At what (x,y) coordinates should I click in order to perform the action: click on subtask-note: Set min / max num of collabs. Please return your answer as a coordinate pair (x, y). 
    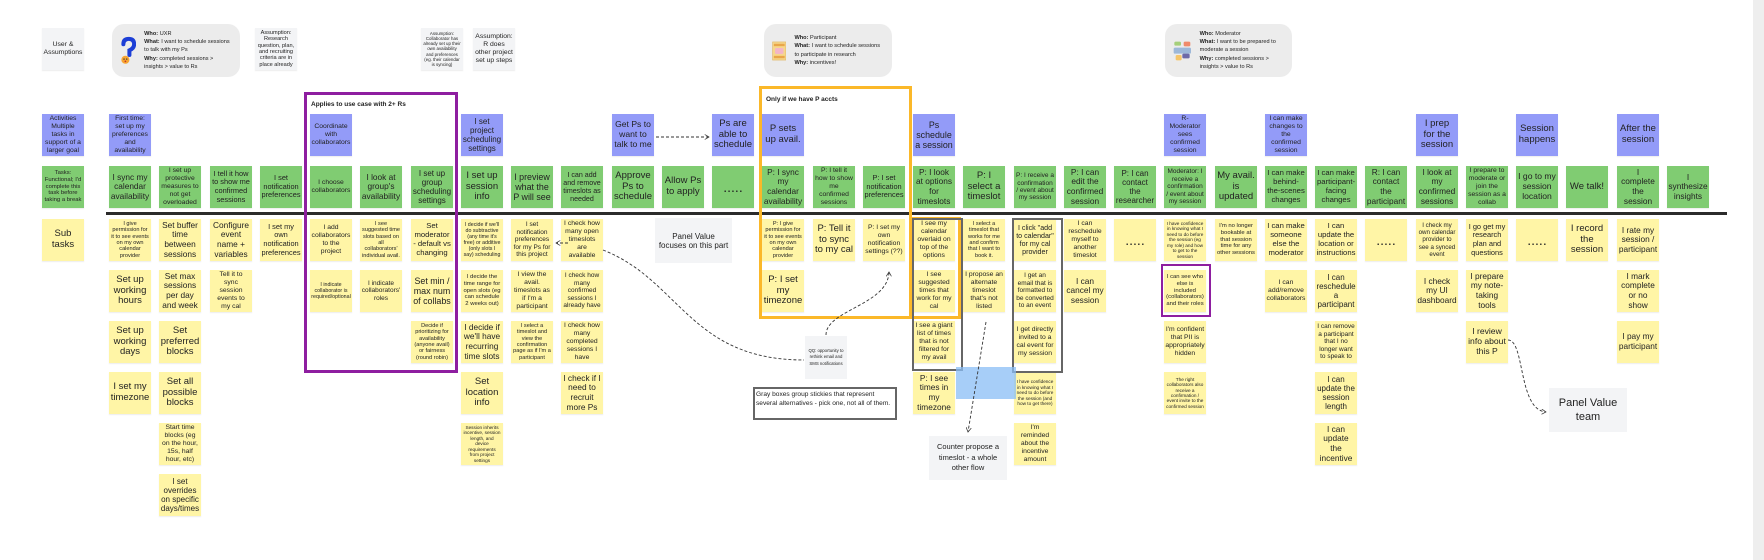
    Looking at the image, I should click on (432, 291).